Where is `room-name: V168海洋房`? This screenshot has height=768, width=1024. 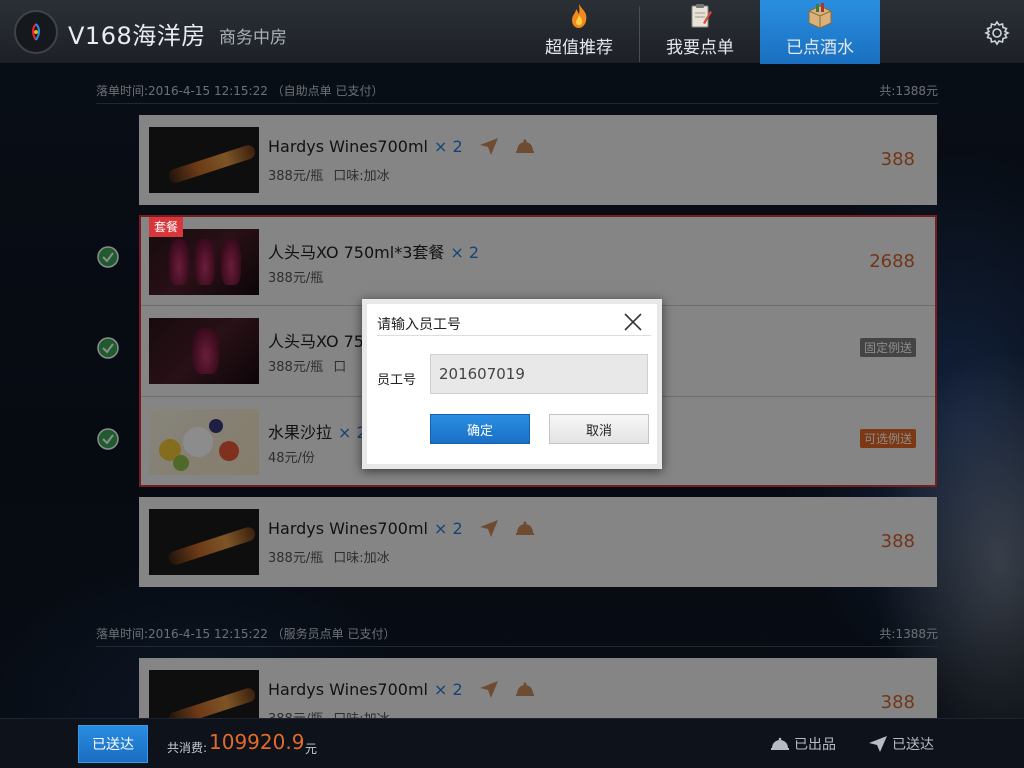
room-name: V168海洋房 is located at coordinates (137, 36).